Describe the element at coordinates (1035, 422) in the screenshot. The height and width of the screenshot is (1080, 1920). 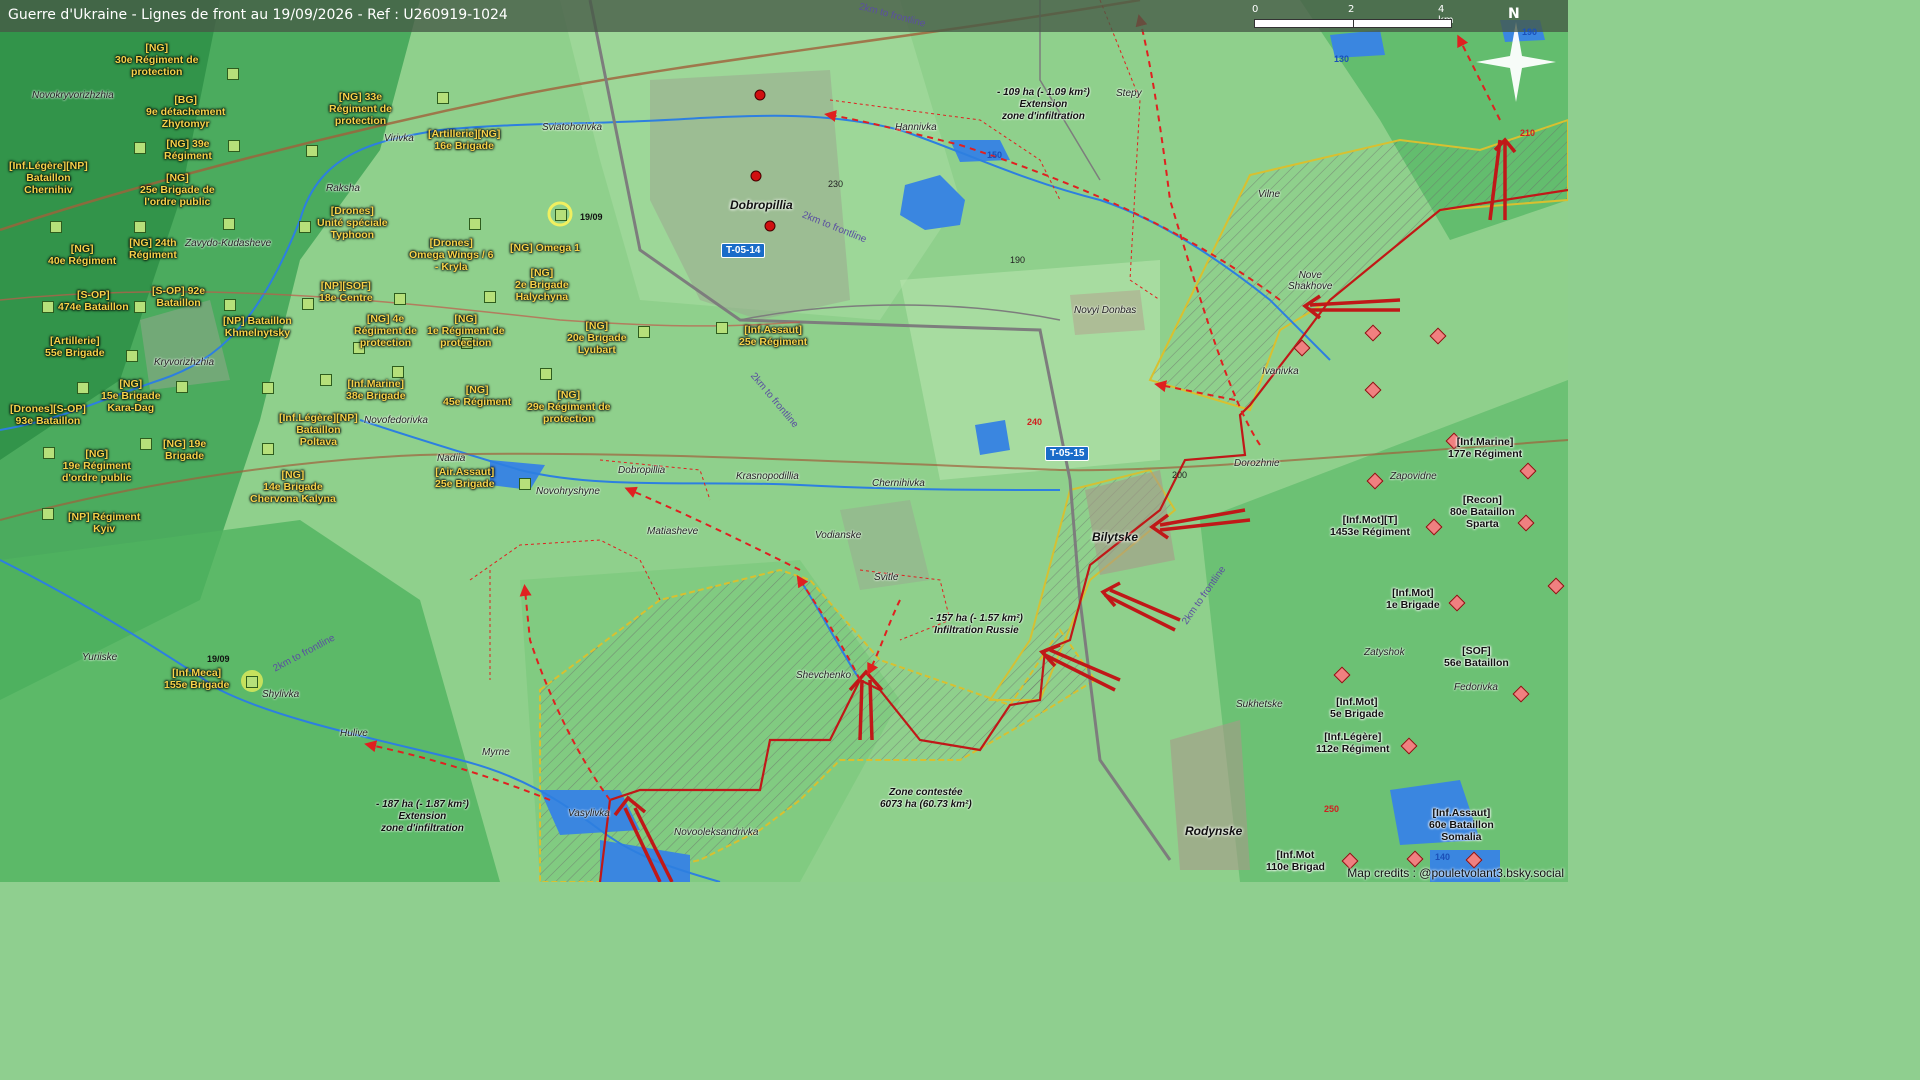
I see `elevation-label: 240` at that location.